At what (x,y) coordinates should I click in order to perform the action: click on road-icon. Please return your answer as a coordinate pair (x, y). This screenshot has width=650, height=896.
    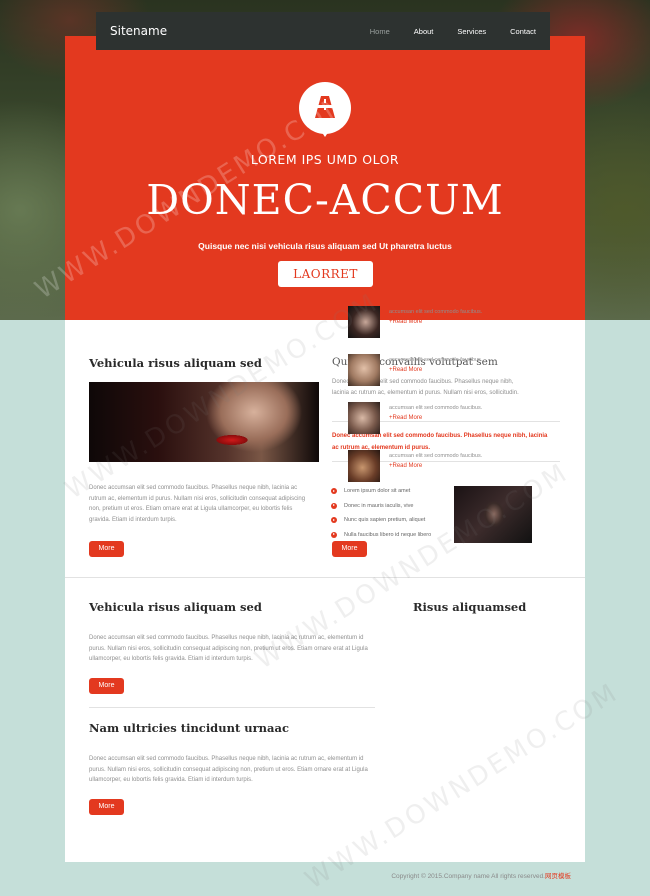
    Looking at the image, I should click on (325, 107).